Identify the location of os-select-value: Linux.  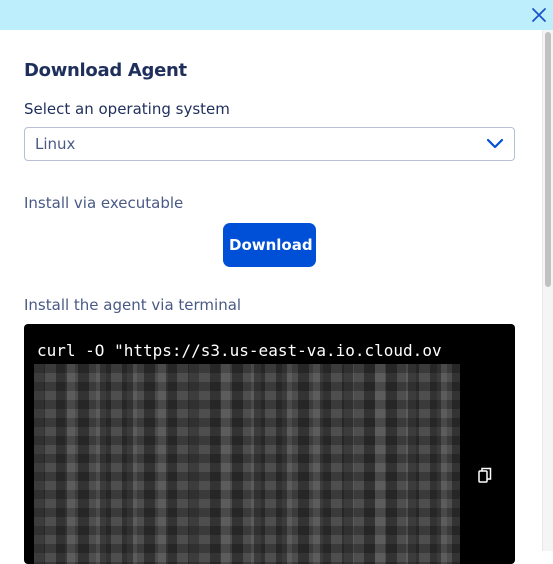
(55, 144).